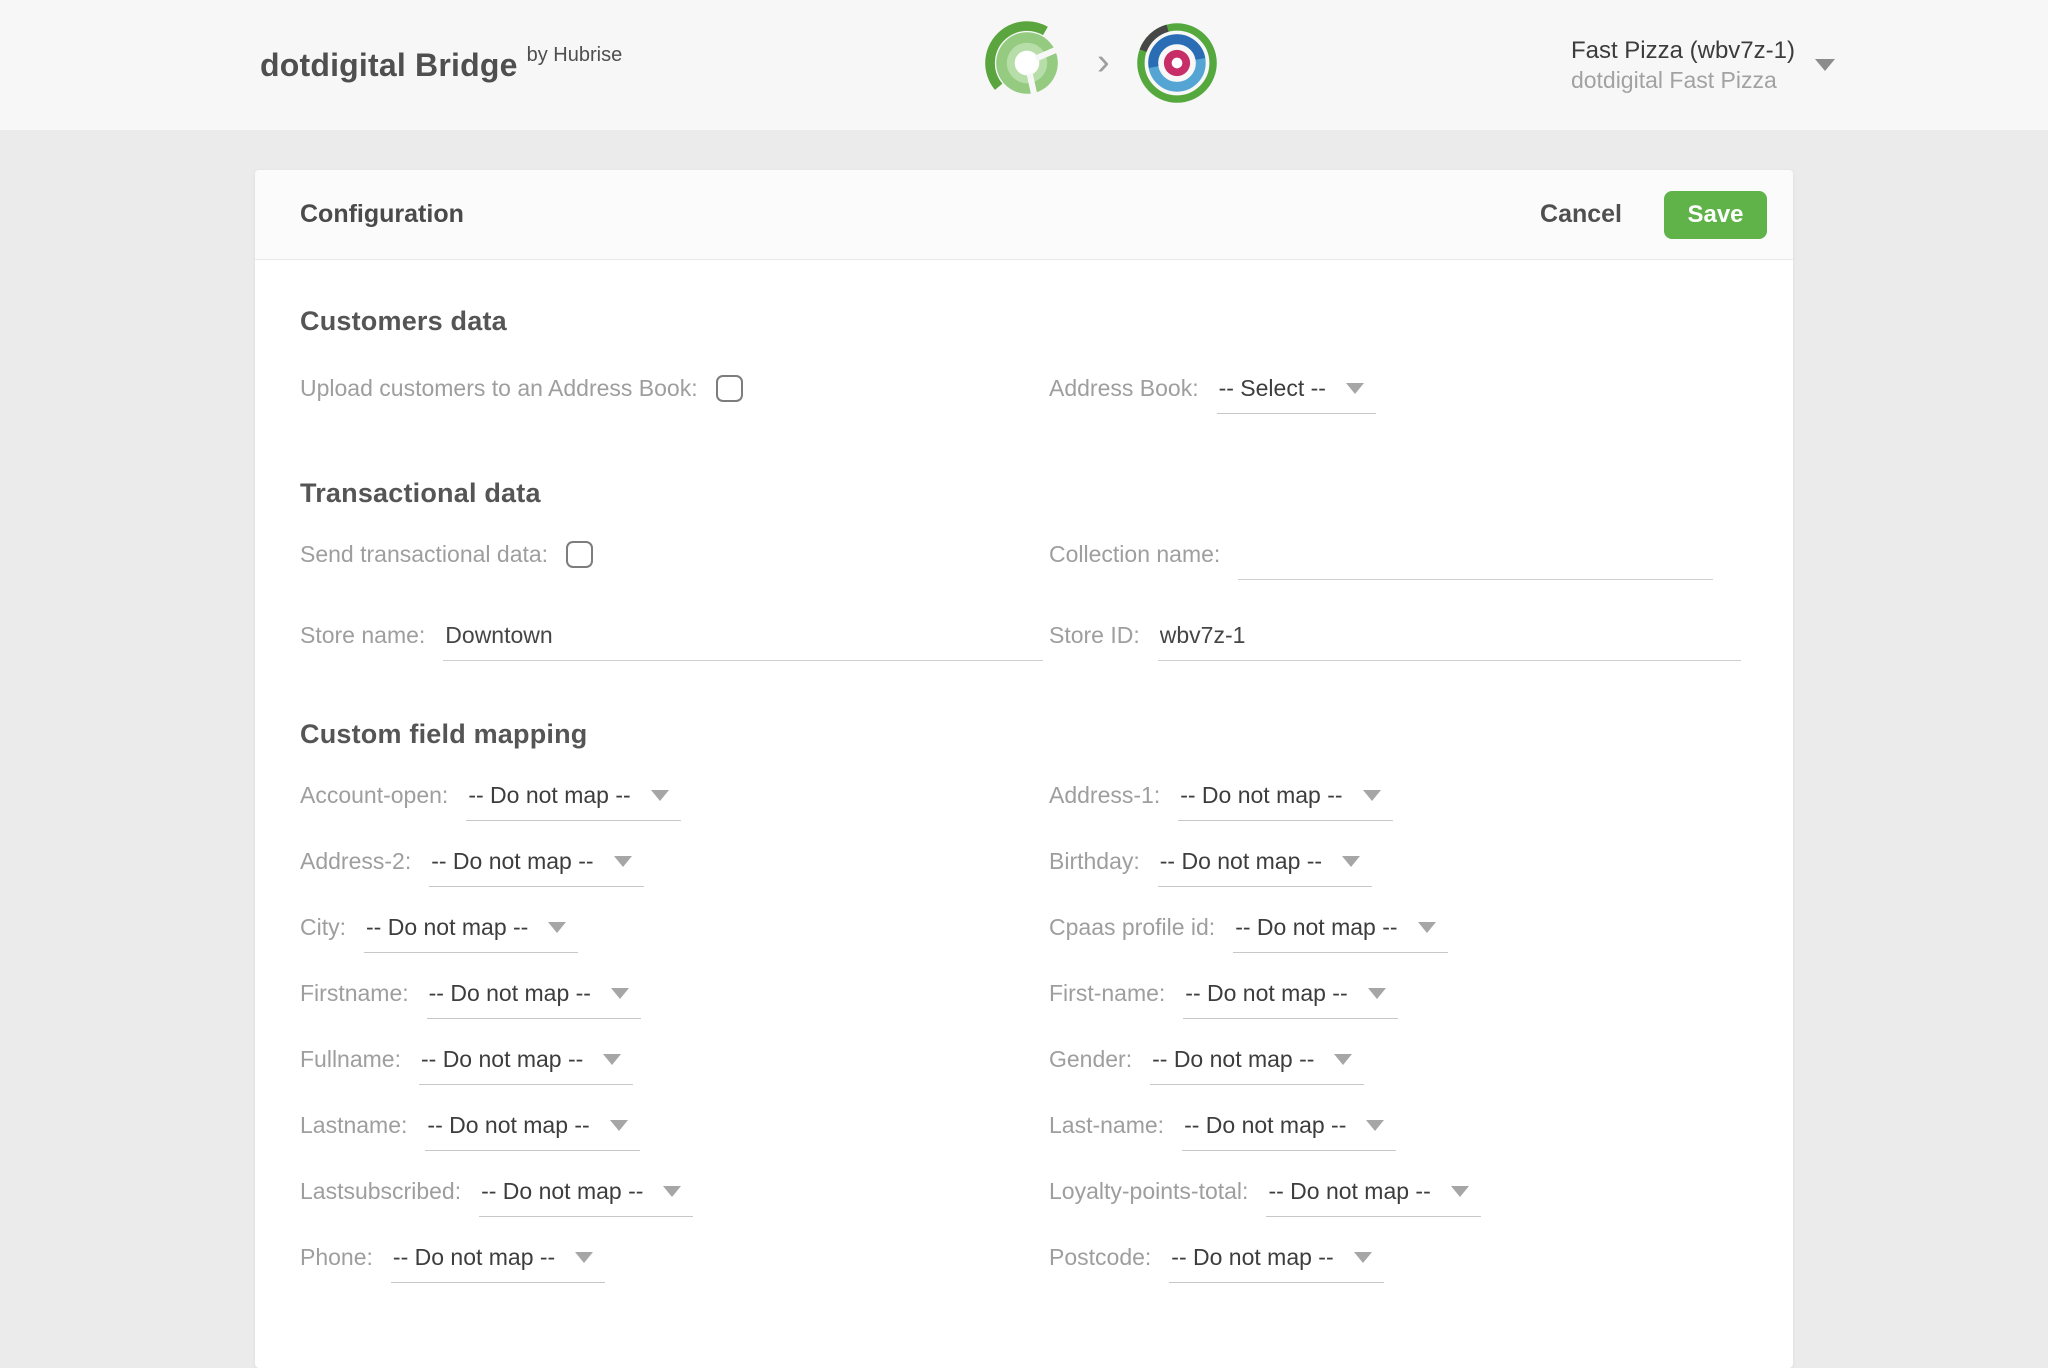 This screenshot has width=2048, height=1368. What do you see at coordinates (1653, 214) in the screenshot?
I see `toolbar-actions: Cancel Save` at bounding box center [1653, 214].